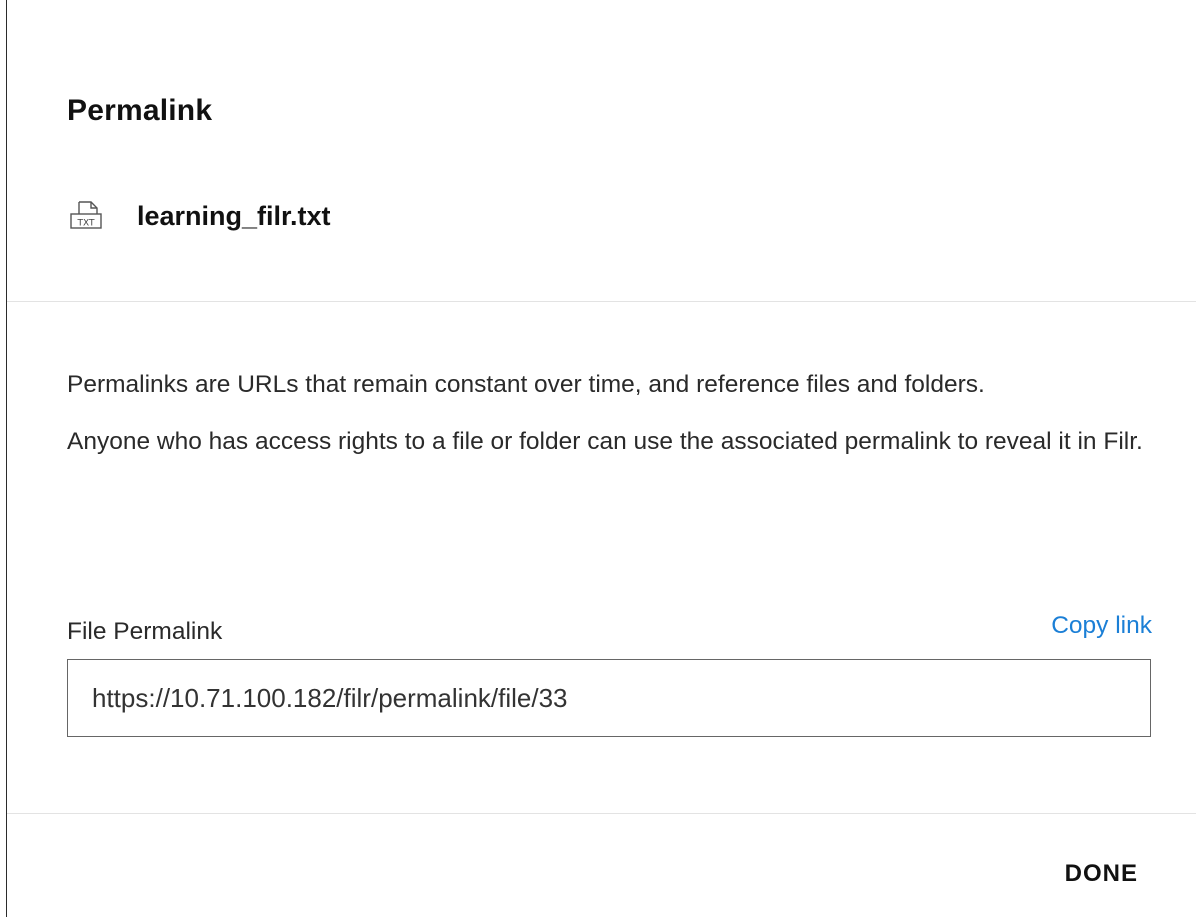 The width and height of the screenshot is (1196, 917). What do you see at coordinates (234, 215) in the screenshot?
I see `file-name: learning_filr.txt` at bounding box center [234, 215].